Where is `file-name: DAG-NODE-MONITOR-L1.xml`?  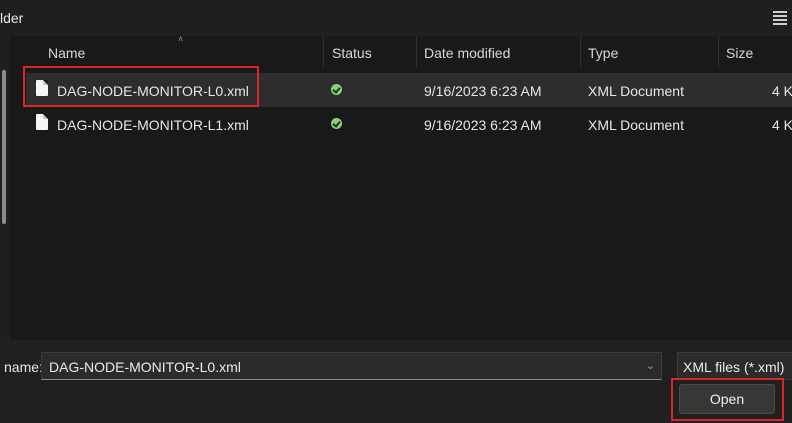 file-name: DAG-NODE-MONITOR-L1.xml is located at coordinates (153, 125).